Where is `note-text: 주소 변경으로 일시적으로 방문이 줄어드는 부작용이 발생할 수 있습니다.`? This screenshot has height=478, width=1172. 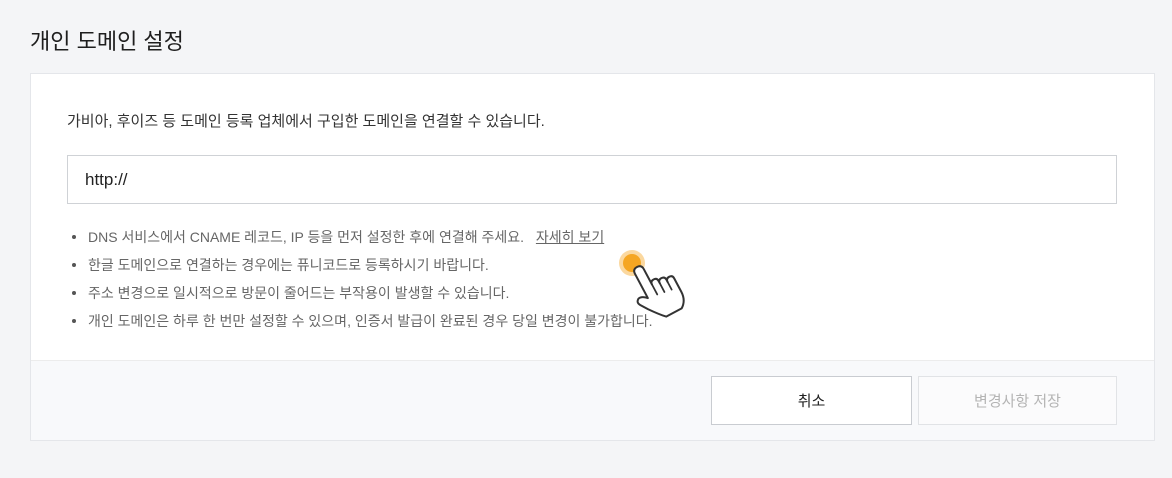 note-text: 주소 변경으로 일시적으로 방문이 줄어드는 부작용이 발생할 수 있습니다. is located at coordinates (299, 293).